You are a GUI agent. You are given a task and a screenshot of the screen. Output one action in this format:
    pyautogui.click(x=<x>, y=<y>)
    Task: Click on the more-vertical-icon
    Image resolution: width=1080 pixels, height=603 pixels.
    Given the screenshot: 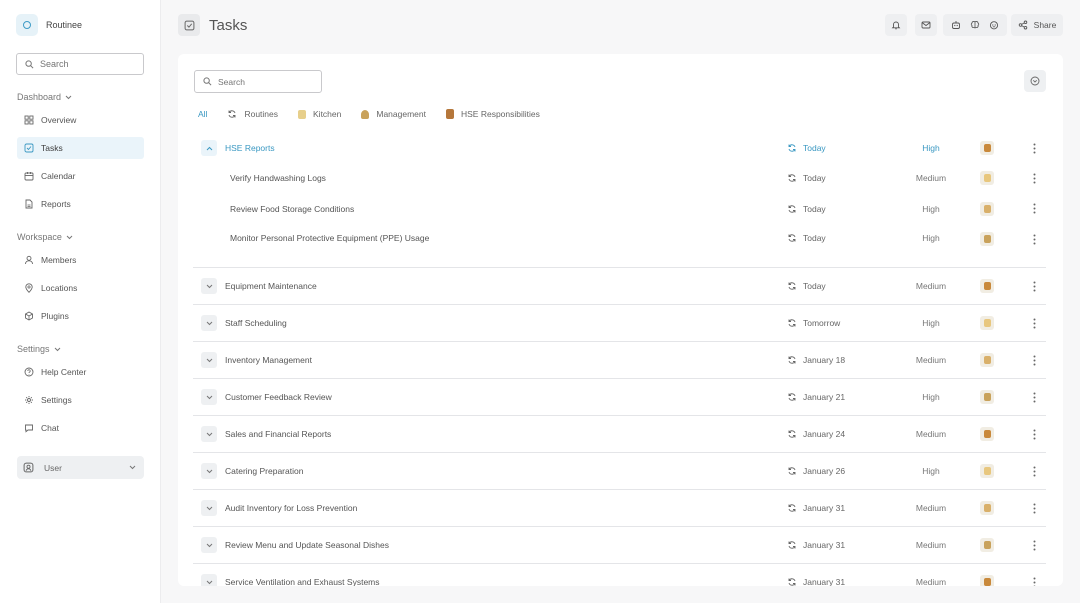 What is the action you would take?
    pyautogui.click(x=1034, y=208)
    